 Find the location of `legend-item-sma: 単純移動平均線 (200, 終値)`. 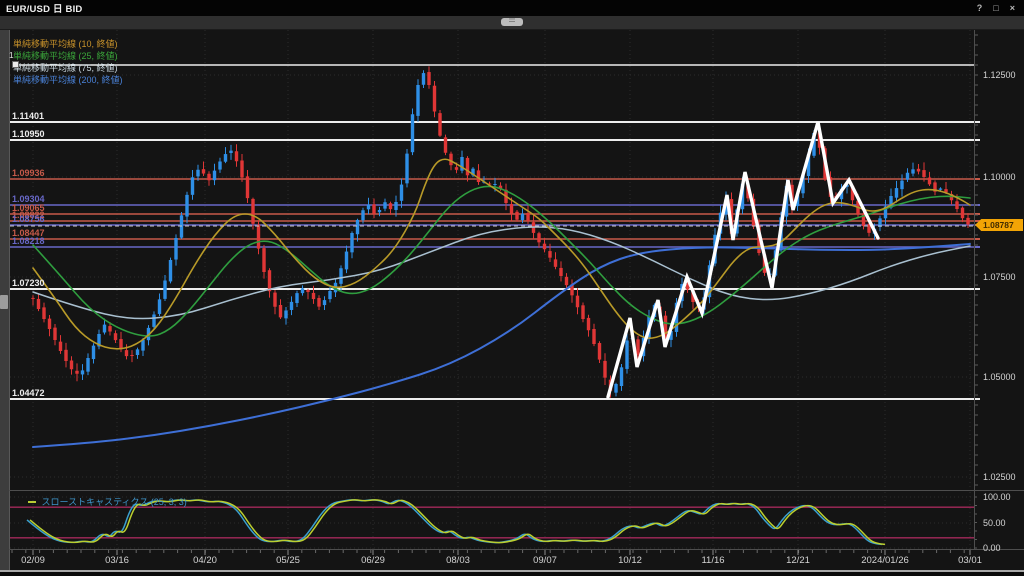

legend-item-sma: 単純移動平均線 (200, 終値) is located at coordinates (68, 79).